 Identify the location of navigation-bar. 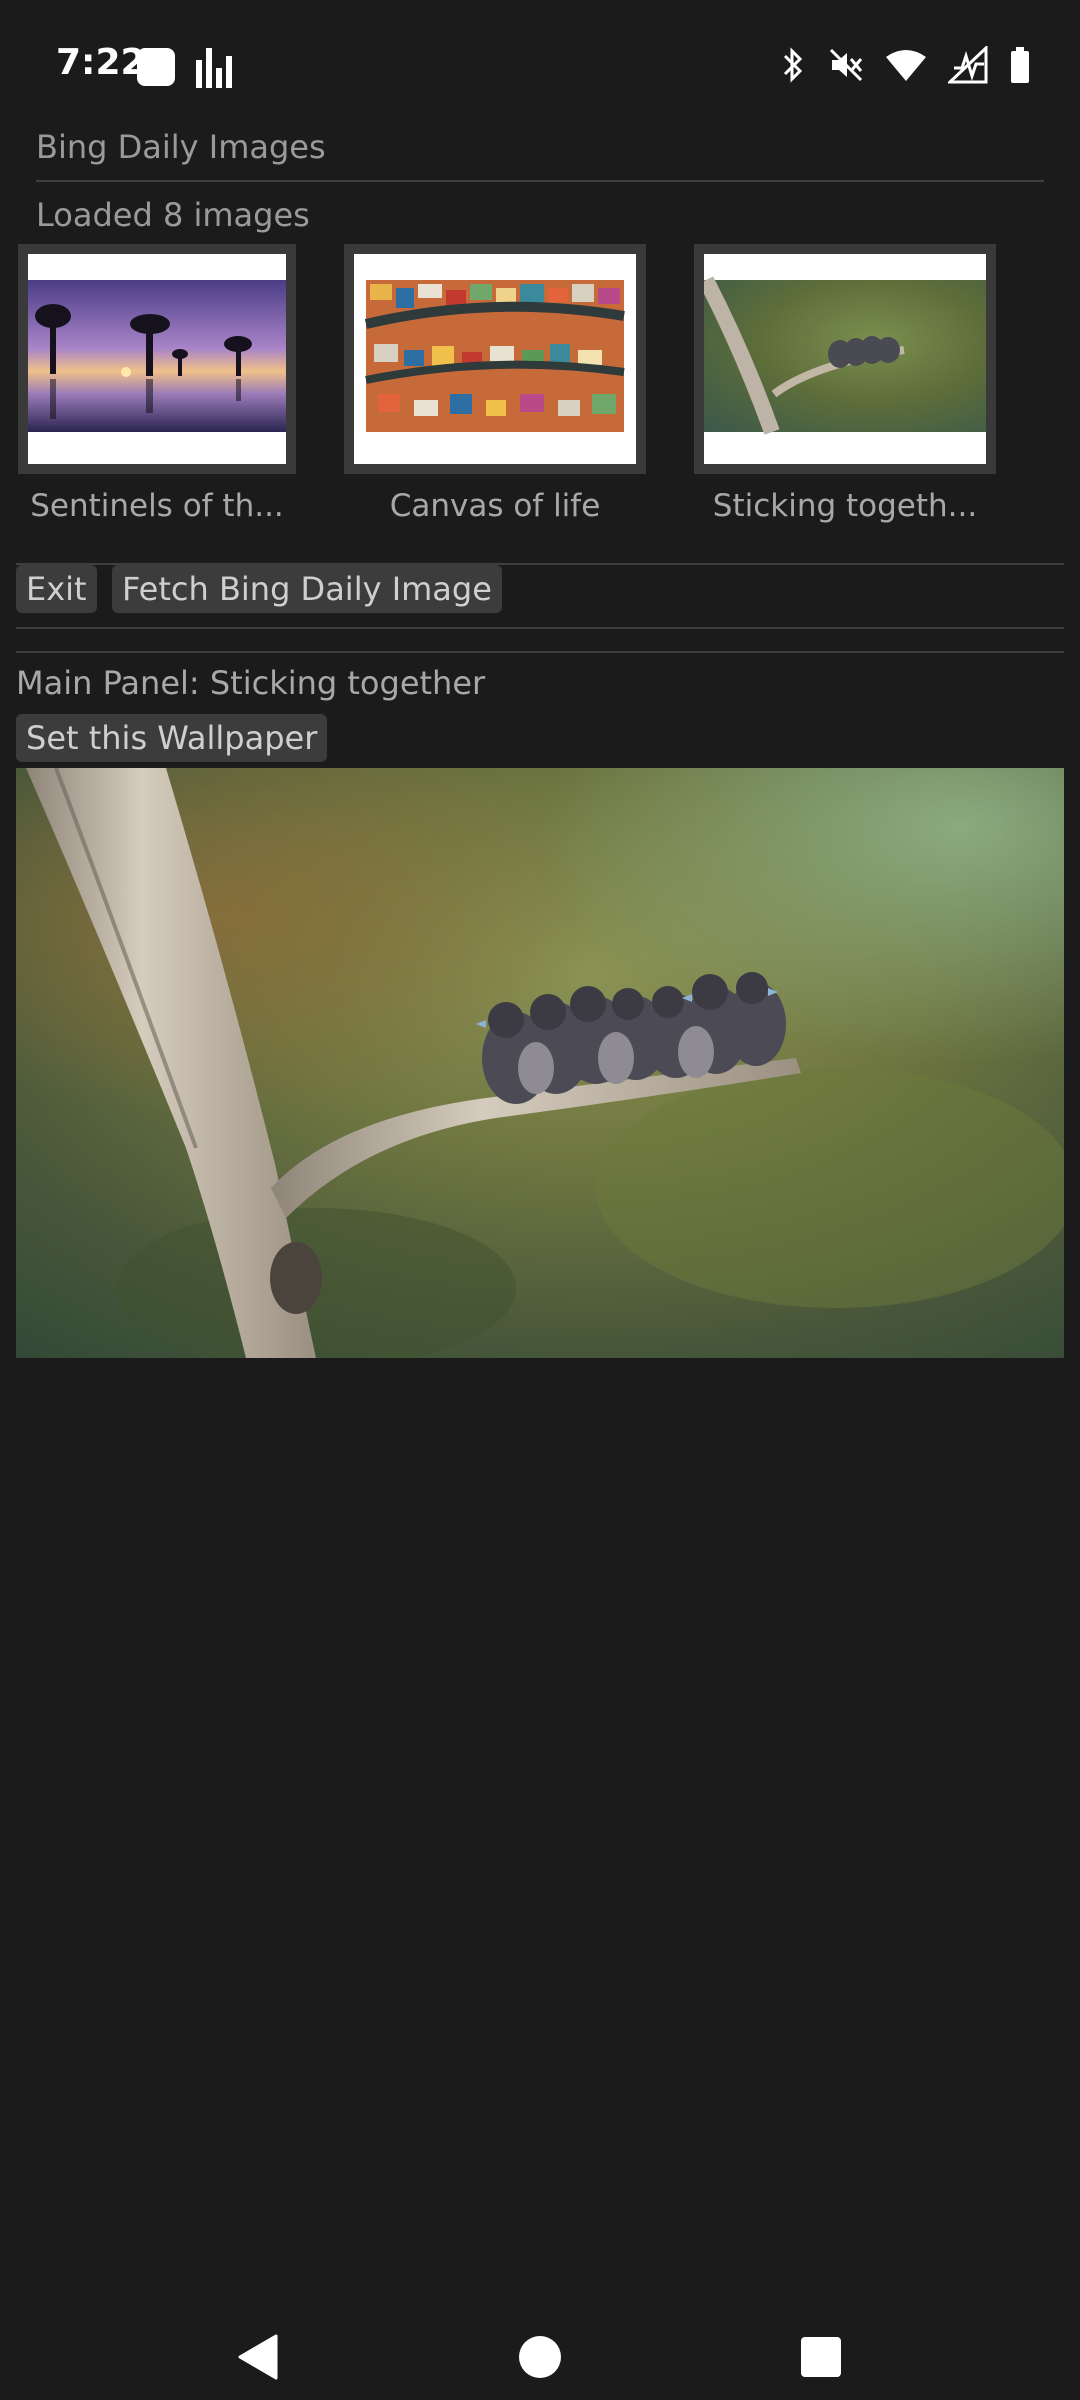
(540, 2350).